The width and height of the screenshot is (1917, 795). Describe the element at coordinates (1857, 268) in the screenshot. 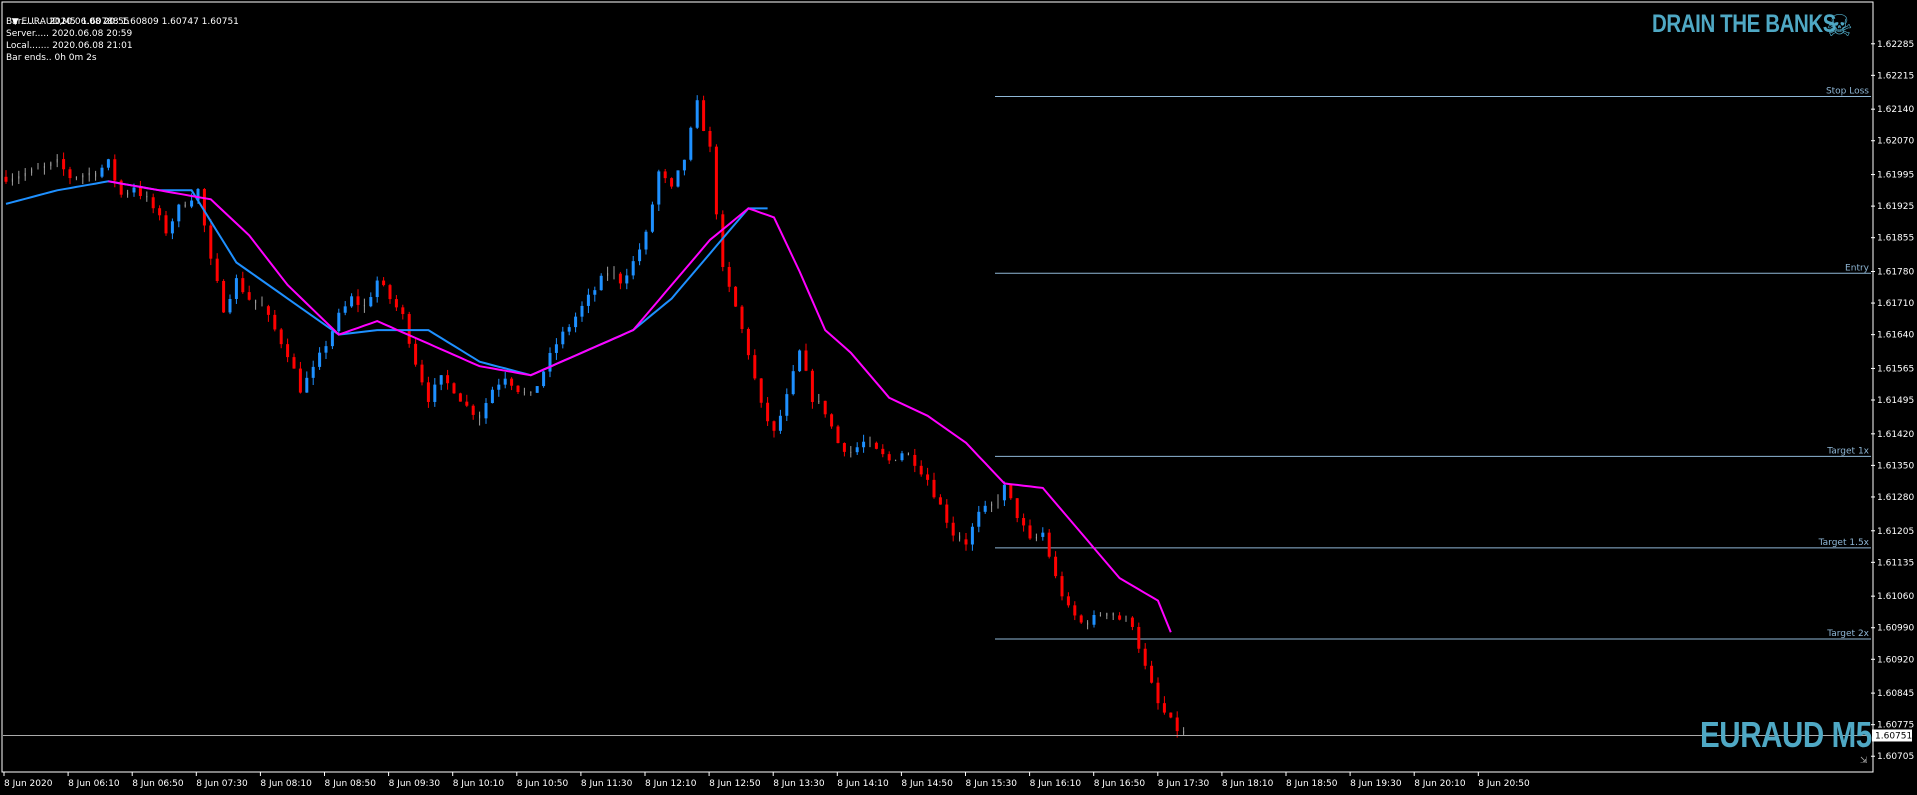

I see `level-label: Entry` at that location.